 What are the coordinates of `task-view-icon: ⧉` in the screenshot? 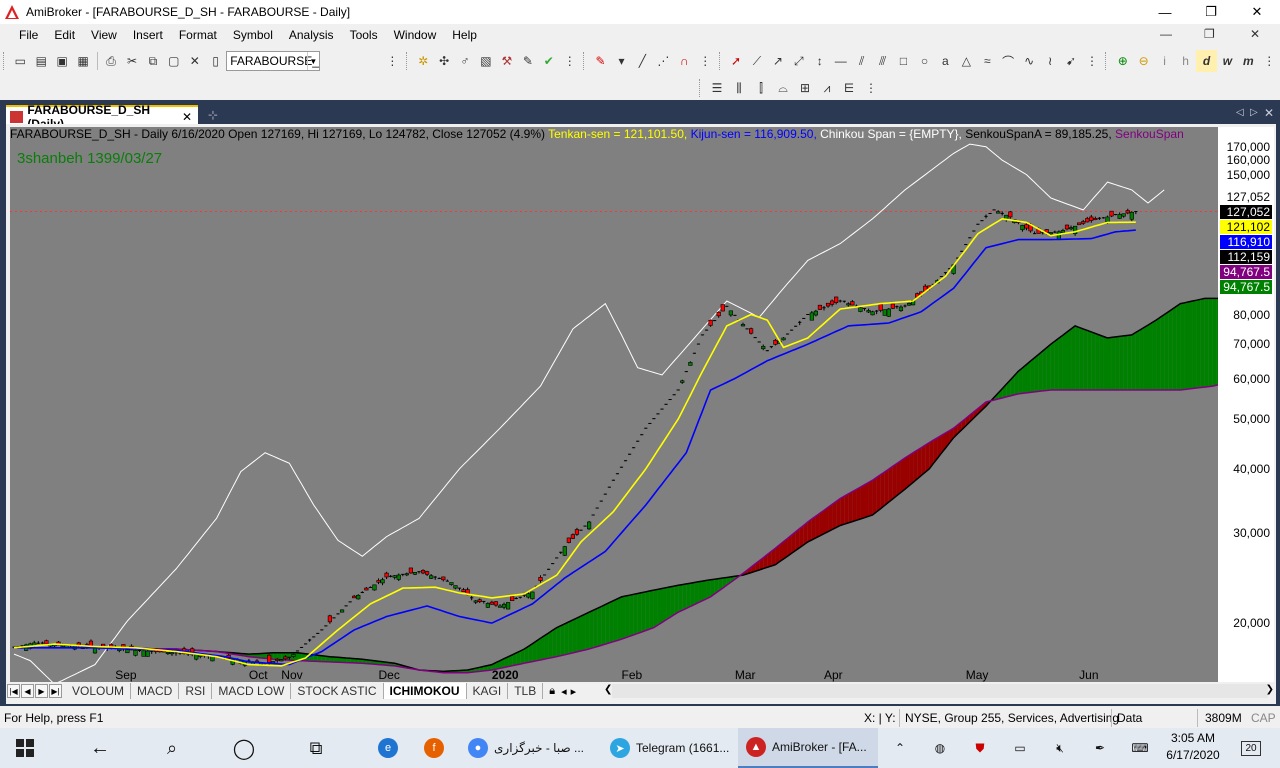 It's located at (316, 748).